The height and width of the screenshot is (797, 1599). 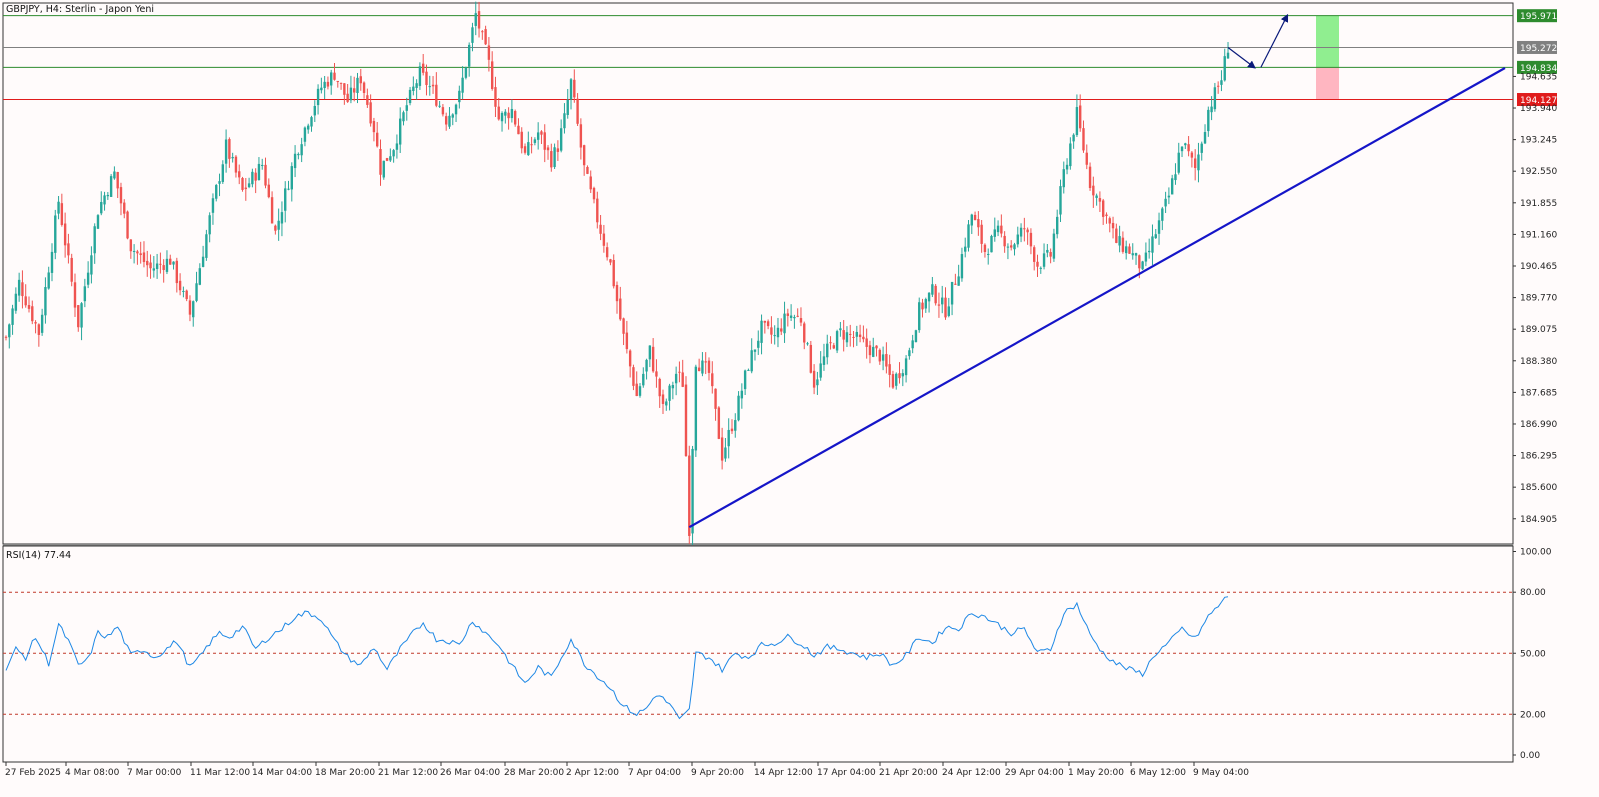 I want to click on time-tick-label: 2 Apr 12:00, so click(x=592, y=773).